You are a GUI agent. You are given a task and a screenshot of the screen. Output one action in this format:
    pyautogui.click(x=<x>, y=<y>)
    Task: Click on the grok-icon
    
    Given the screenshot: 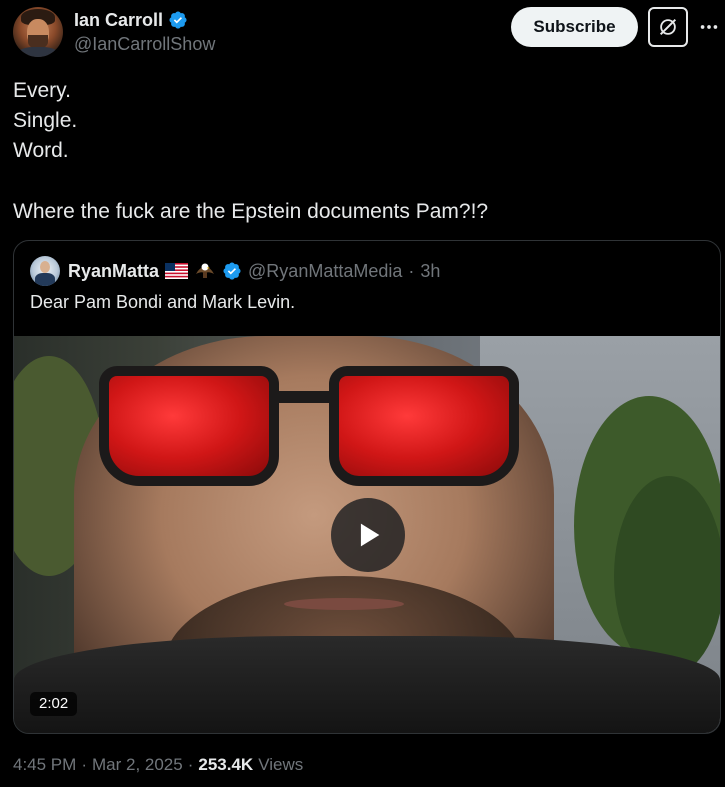 What is the action you would take?
    pyautogui.click(x=668, y=27)
    